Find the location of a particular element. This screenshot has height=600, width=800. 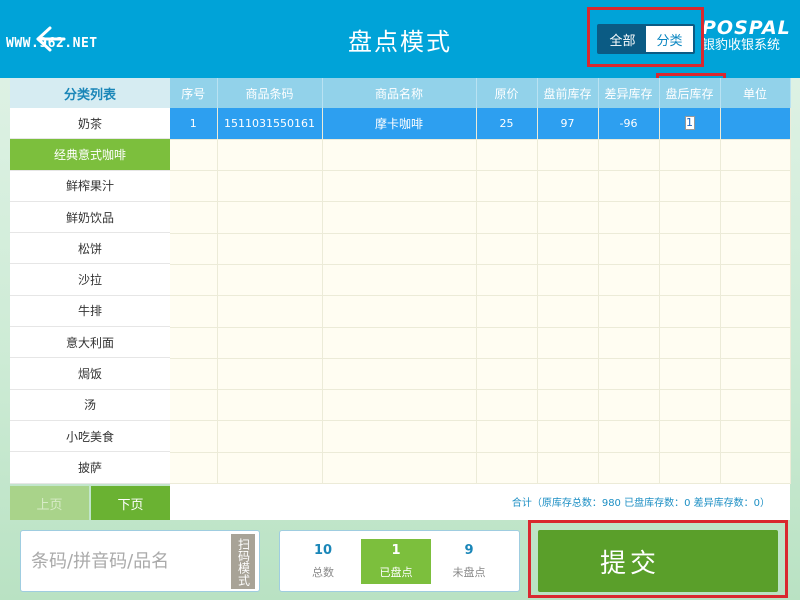

prev-page-button: 上页 is located at coordinates (49, 503).